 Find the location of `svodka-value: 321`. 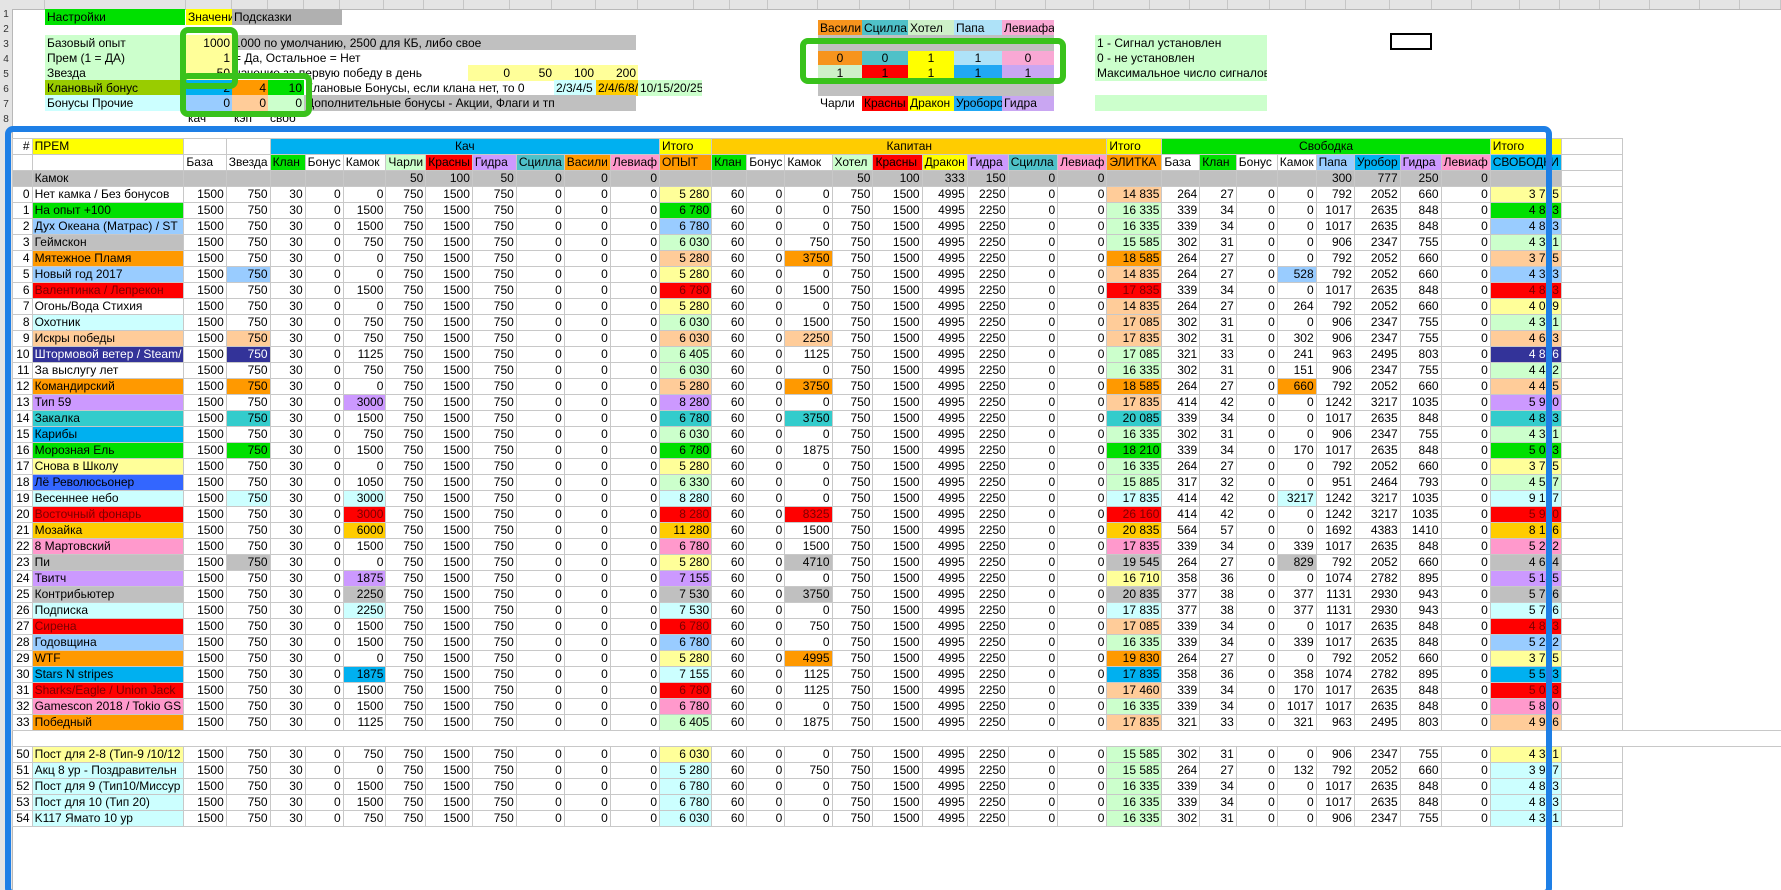

svodka-value: 321 is located at coordinates (1181, 354).